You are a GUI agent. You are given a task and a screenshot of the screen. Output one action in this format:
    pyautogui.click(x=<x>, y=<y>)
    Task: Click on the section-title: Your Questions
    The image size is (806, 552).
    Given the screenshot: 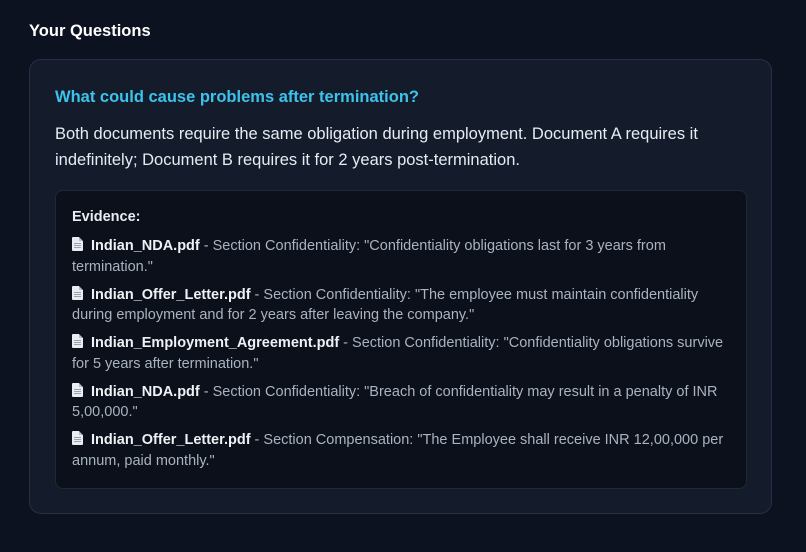 What is the action you would take?
    pyautogui.click(x=90, y=31)
    